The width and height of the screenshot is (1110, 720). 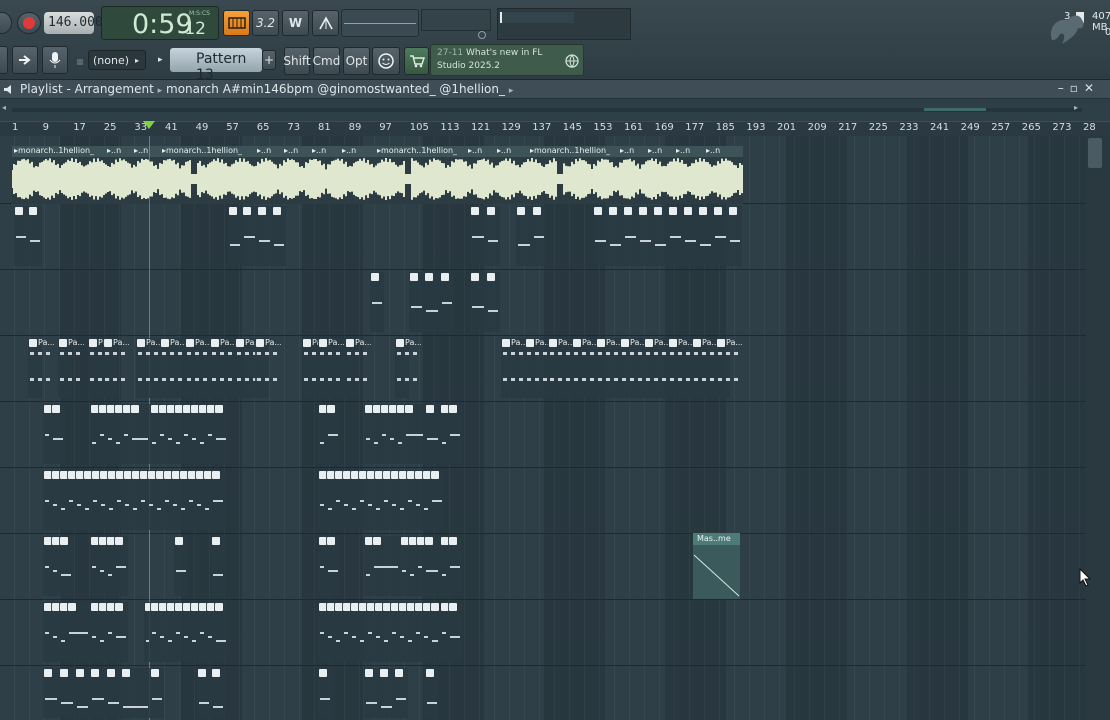 What do you see at coordinates (416, 61) in the screenshot?
I see `shop-button` at bounding box center [416, 61].